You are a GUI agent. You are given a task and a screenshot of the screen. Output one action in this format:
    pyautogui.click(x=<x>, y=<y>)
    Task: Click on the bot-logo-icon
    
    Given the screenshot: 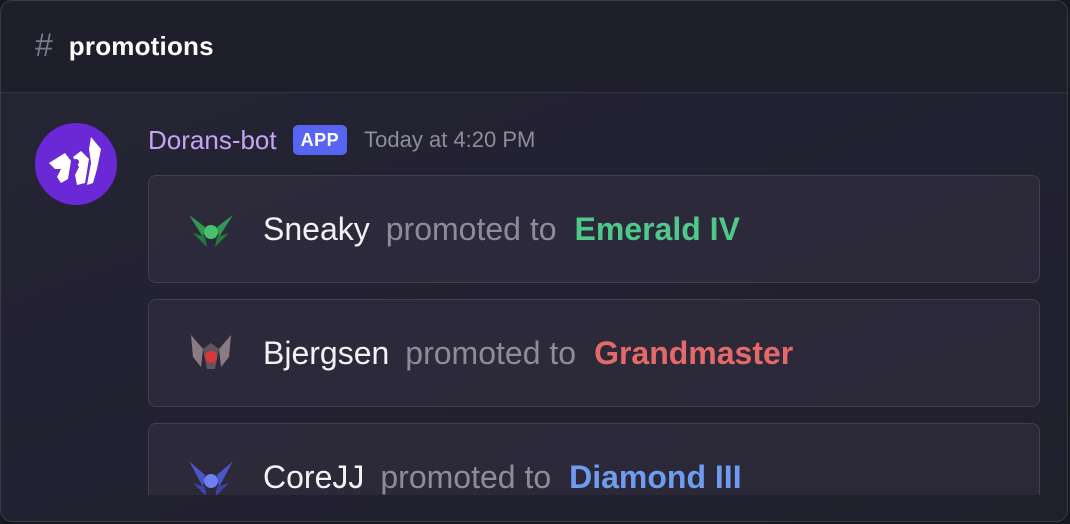 What is the action you would take?
    pyautogui.click(x=75, y=161)
    